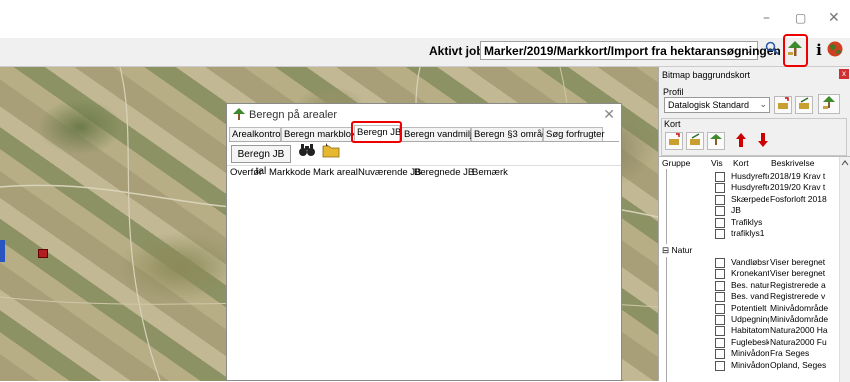  I want to click on dialog-close-button: ✕, so click(609, 114).